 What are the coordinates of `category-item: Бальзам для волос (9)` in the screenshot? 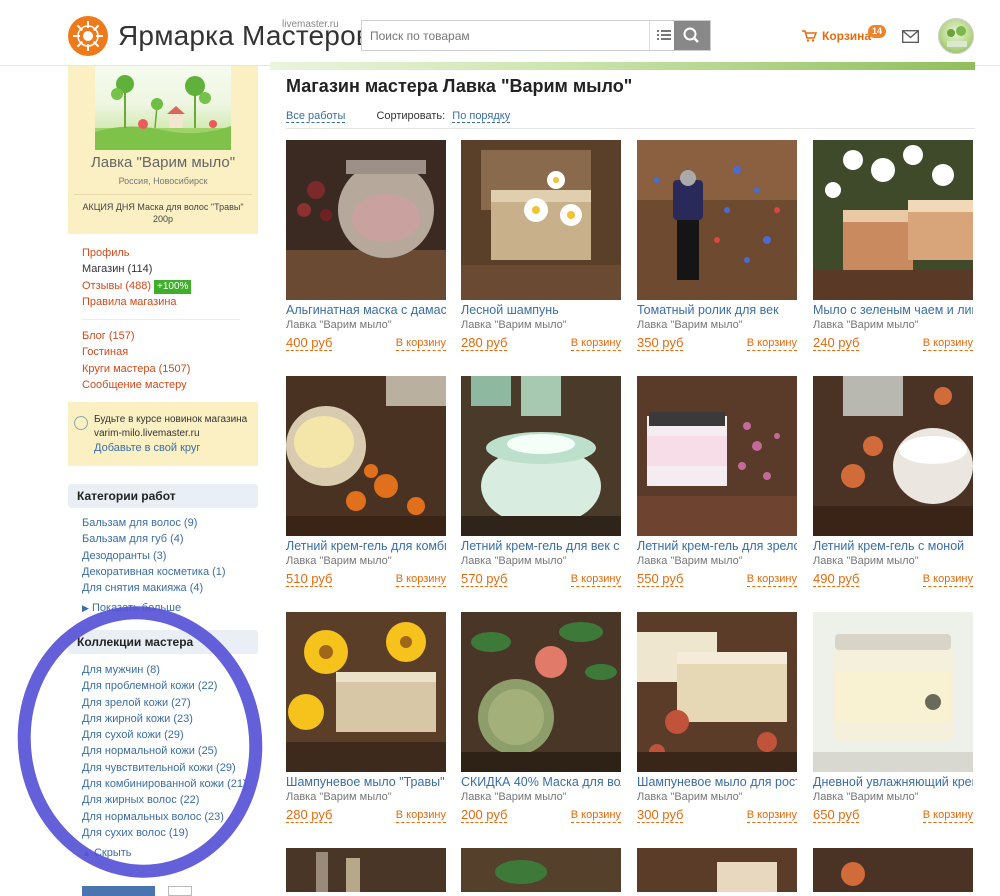 It's located at (154, 523).